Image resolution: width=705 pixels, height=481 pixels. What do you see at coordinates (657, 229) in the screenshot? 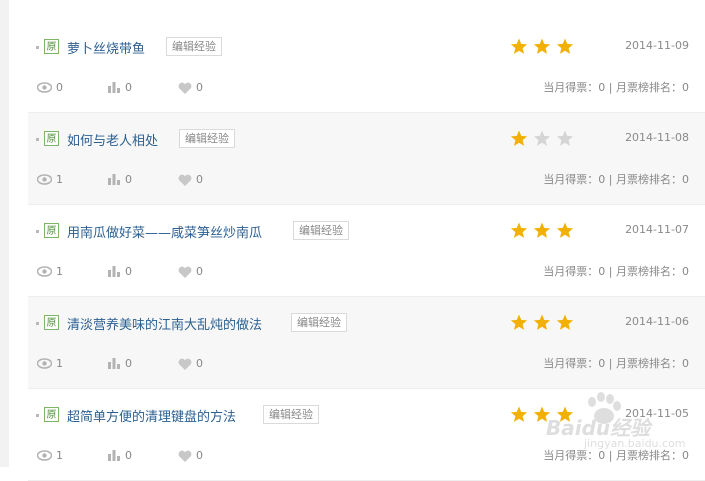
I see `publish-date: 2014-11-07` at bounding box center [657, 229].